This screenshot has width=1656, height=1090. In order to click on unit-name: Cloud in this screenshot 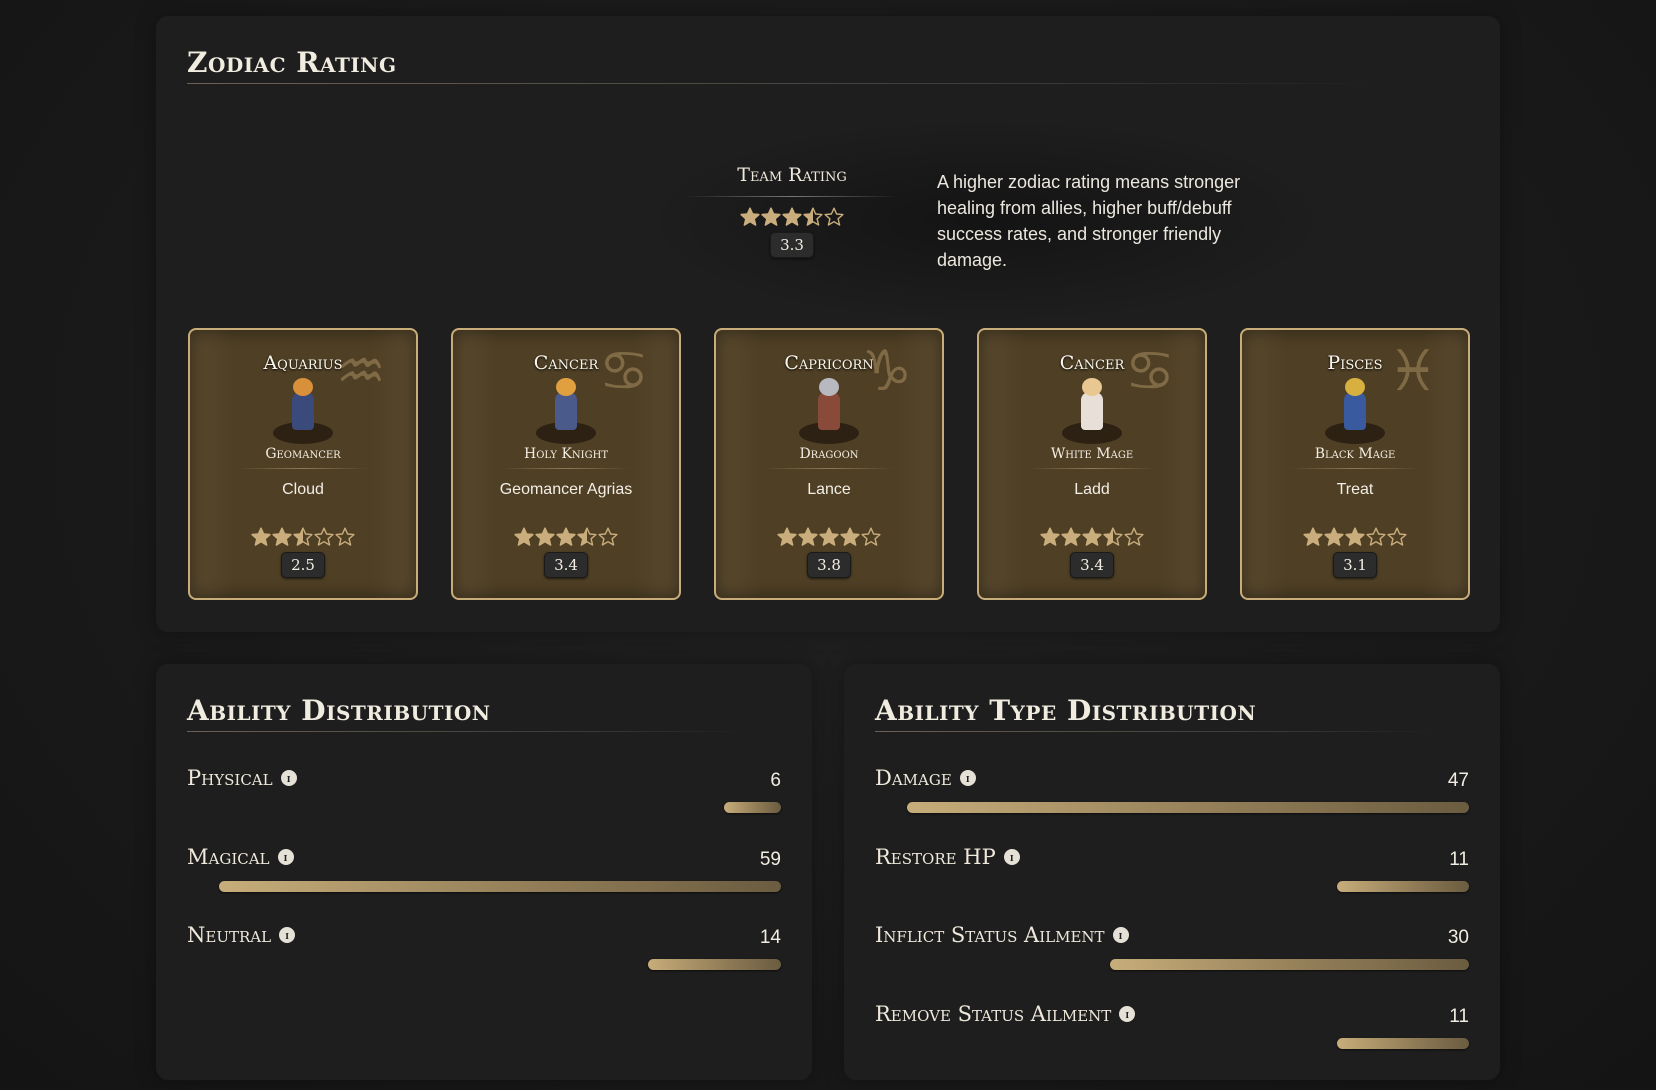, I will do `click(303, 489)`.